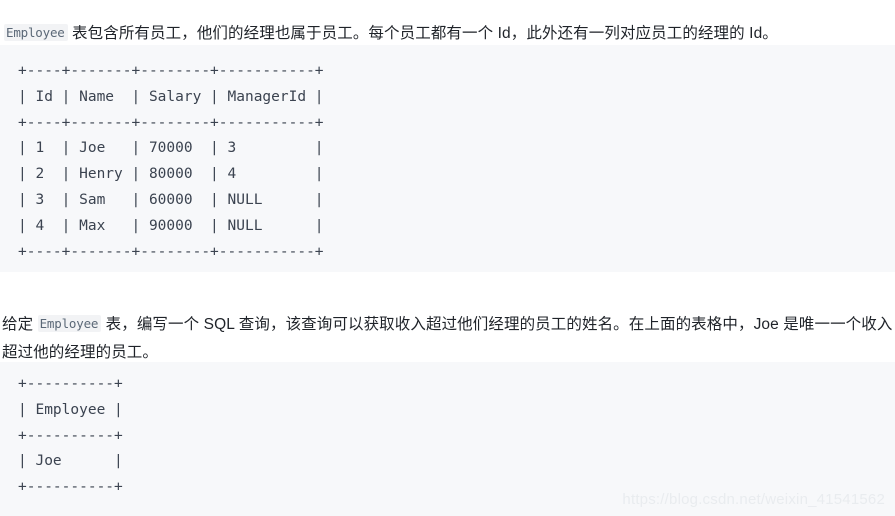  Describe the element at coordinates (753, 499) in the screenshot. I see `csdn-watermark: https://blog.csdn.net/weixin_41541562` at that location.